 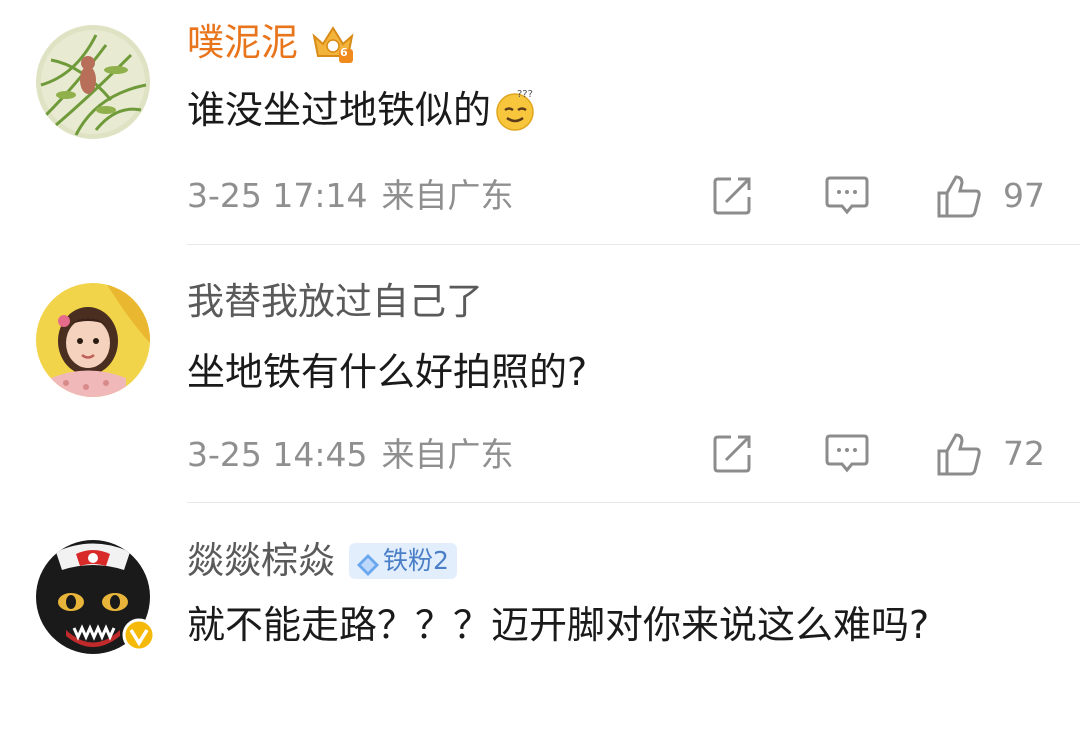 What do you see at coordinates (368, 562) in the screenshot?
I see `fan-diamond-icon` at bounding box center [368, 562].